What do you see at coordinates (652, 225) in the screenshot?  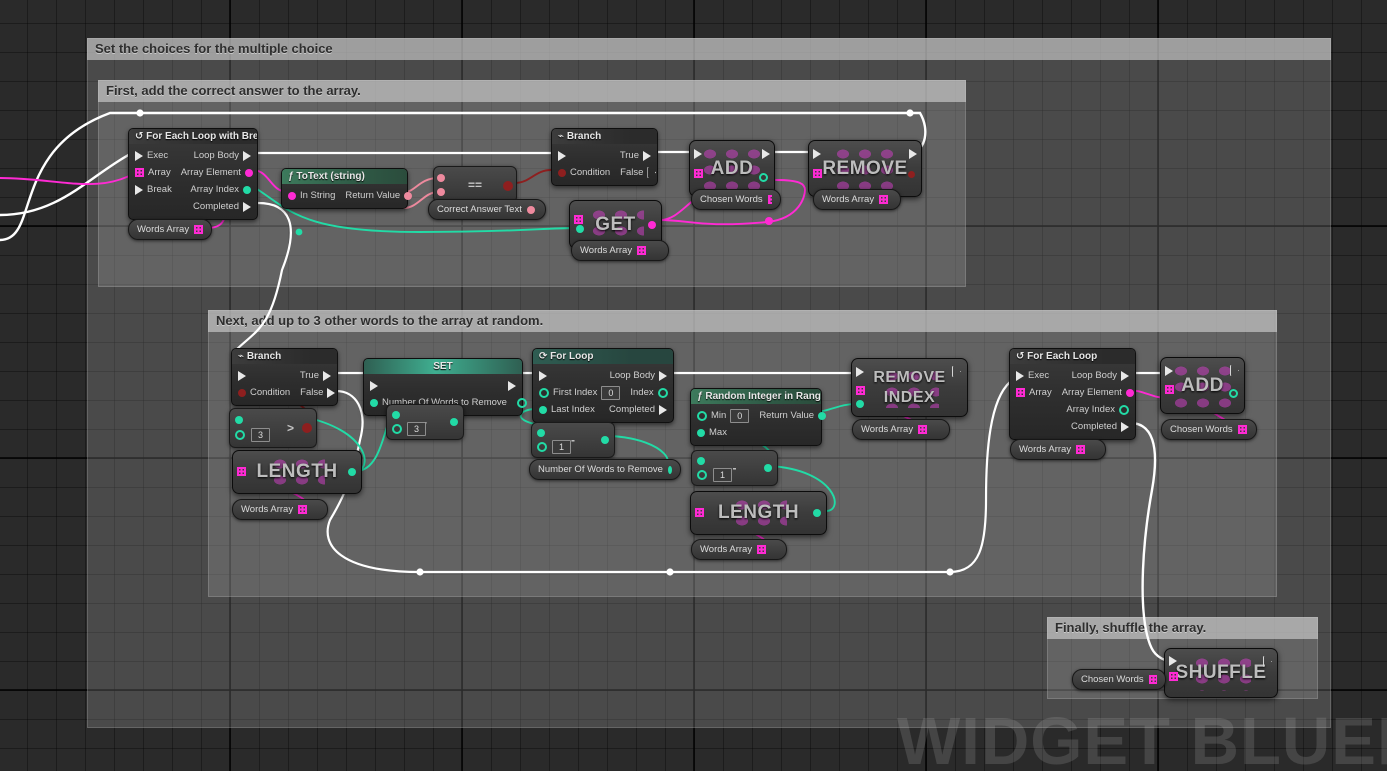 I see `item-out-pin` at bounding box center [652, 225].